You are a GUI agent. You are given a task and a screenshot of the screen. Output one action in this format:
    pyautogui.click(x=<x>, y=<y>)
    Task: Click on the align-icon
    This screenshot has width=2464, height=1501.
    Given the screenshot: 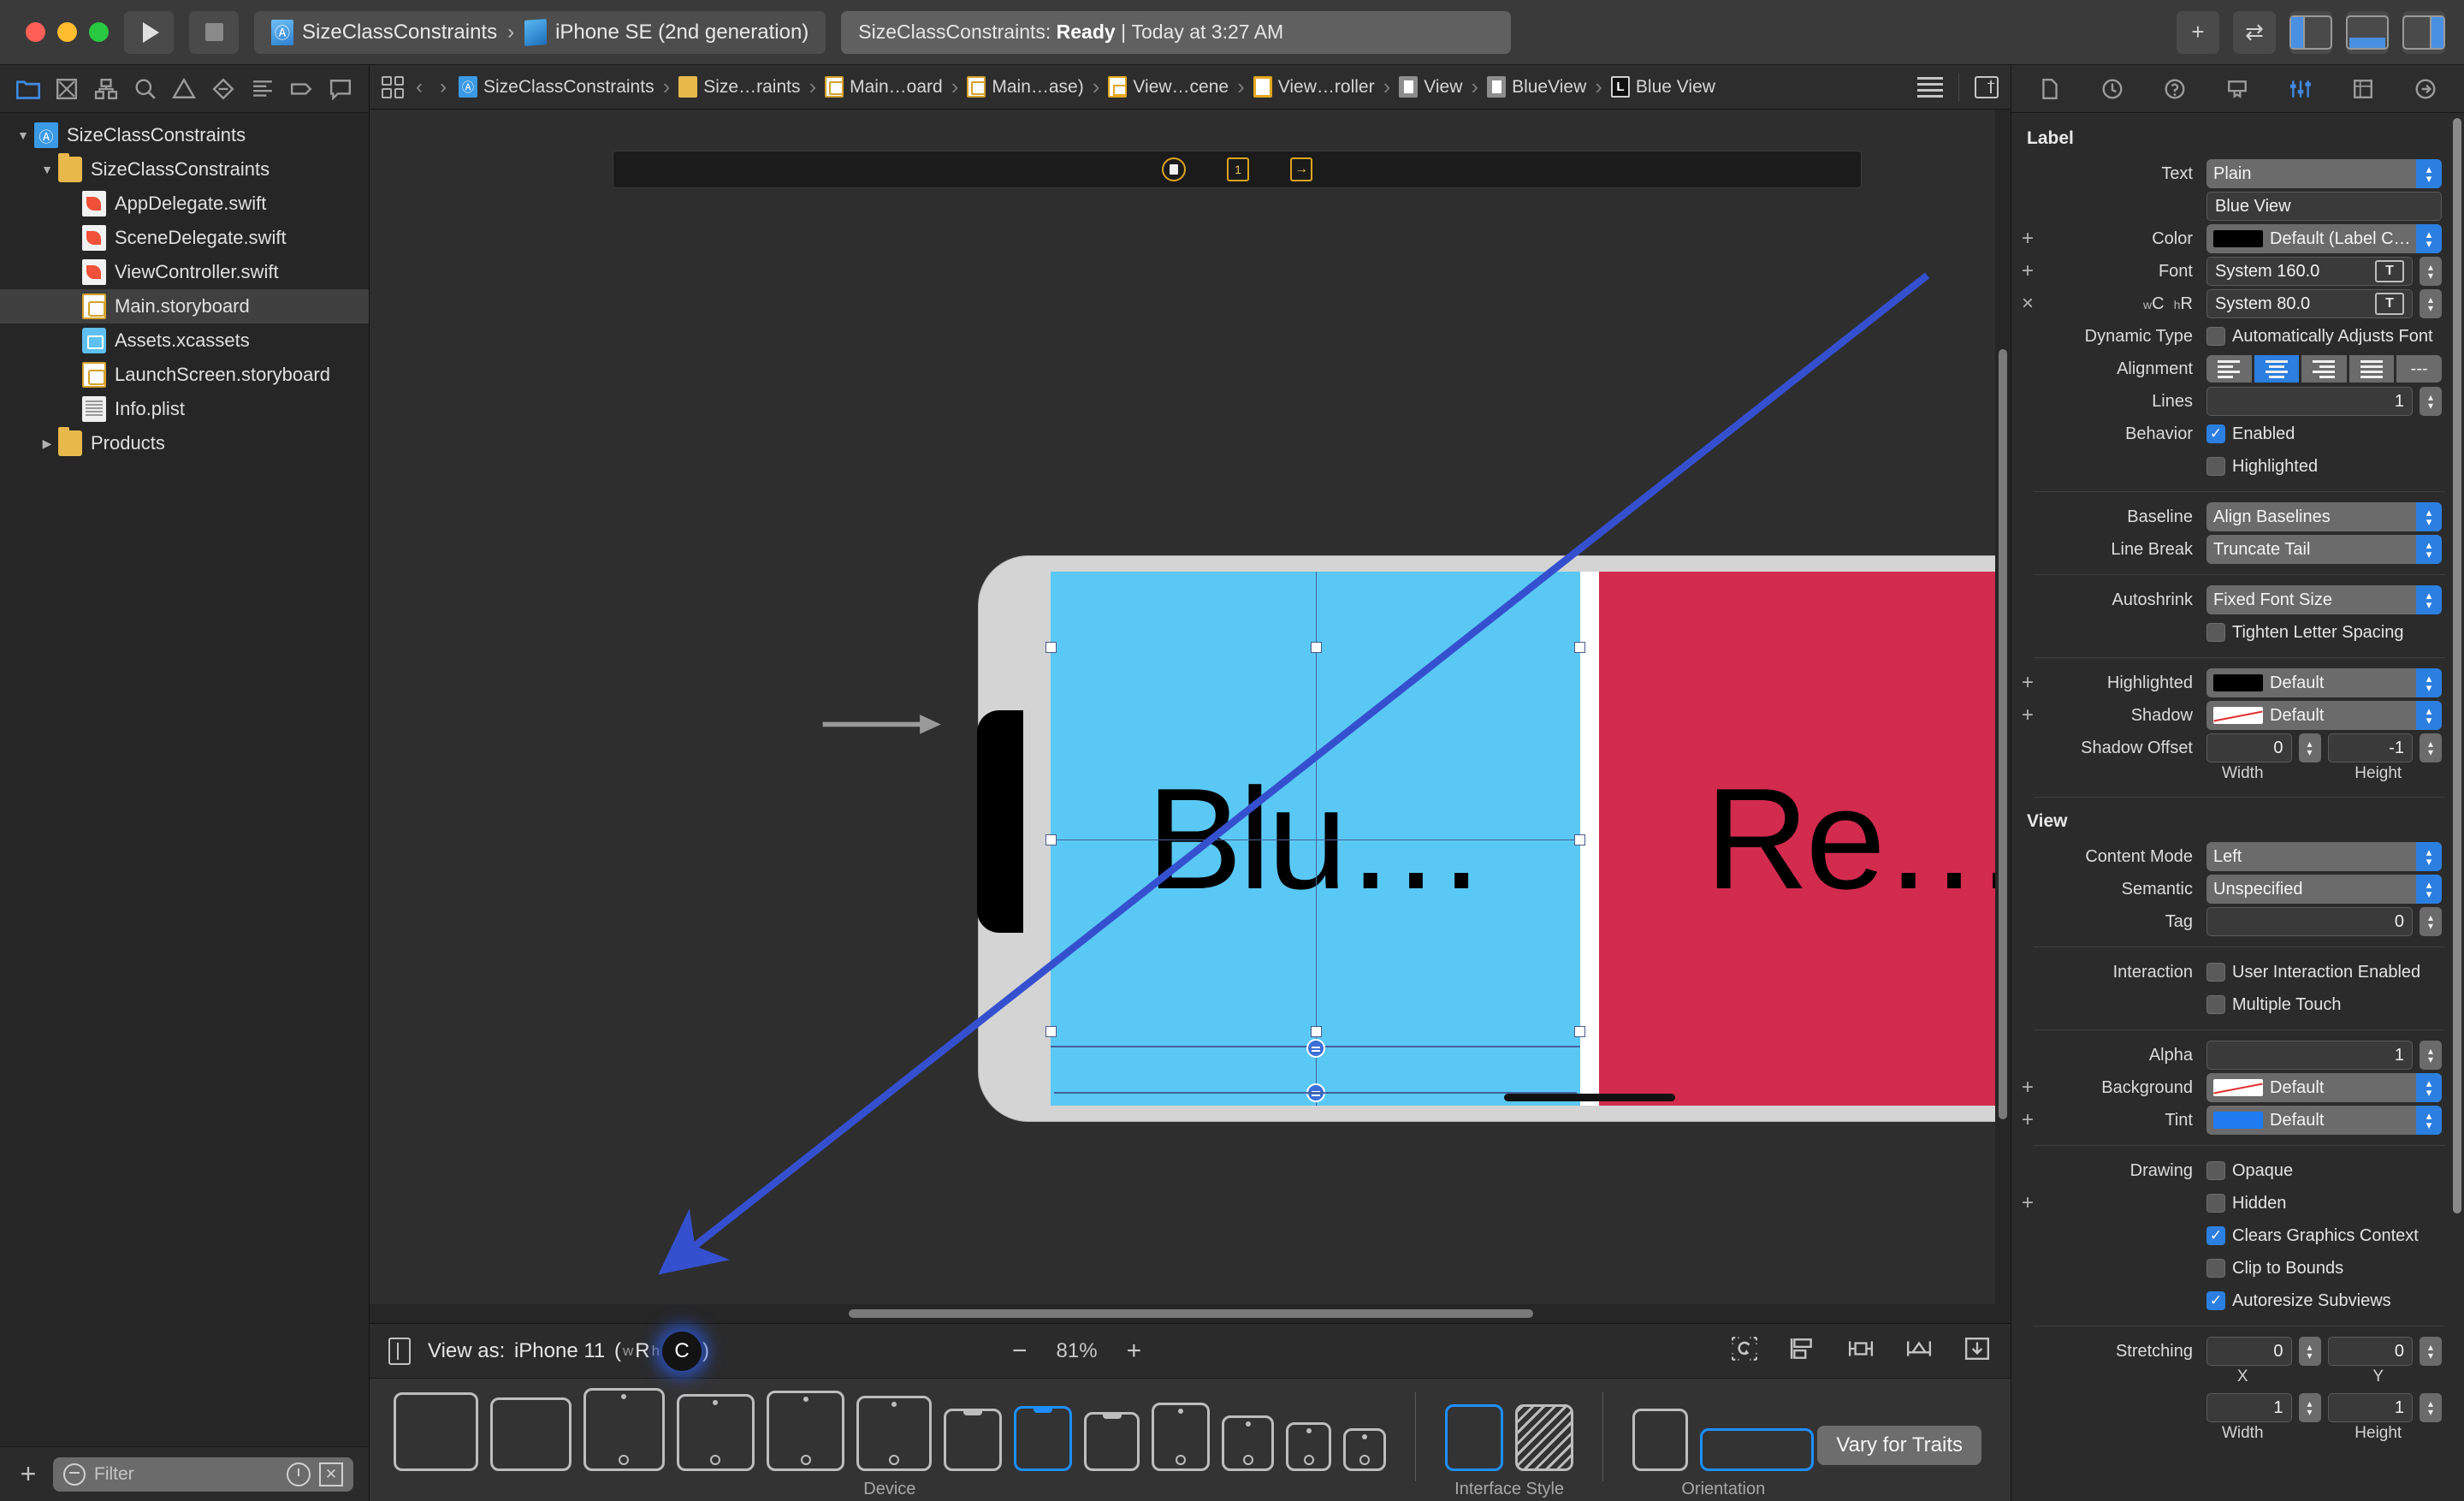 What is the action you would take?
    pyautogui.click(x=1802, y=1351)
    